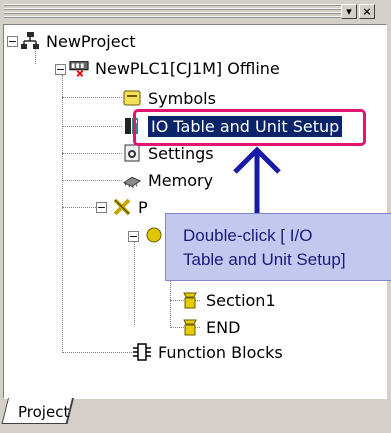  I want to click on expander-program: −, so click(133, 236).